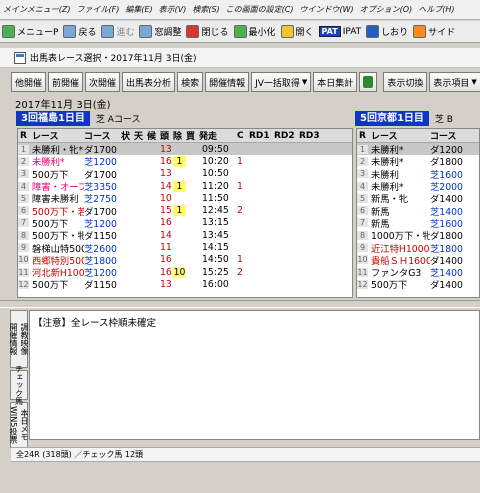 Image resolution: width=480 pixels, height=493 pixels. What do you see at coordinates (454, 82) in the screenshot?
I see `display-items-button: 表示項目 ▼` at bounding box center [454, 82].